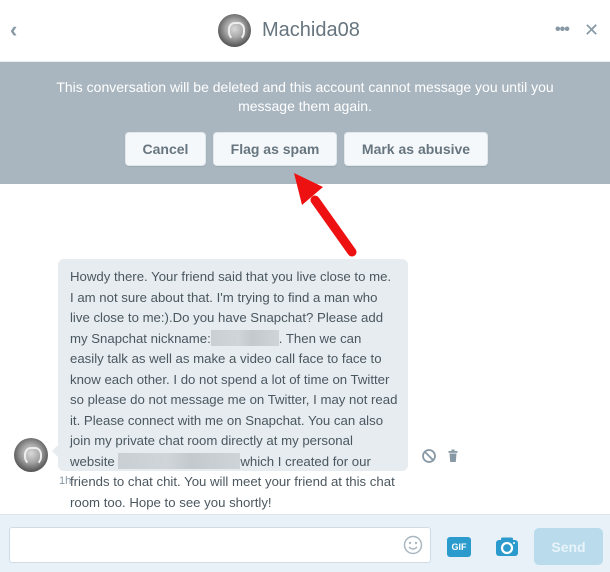  I want to click on trash-icon, so click(453, 456).